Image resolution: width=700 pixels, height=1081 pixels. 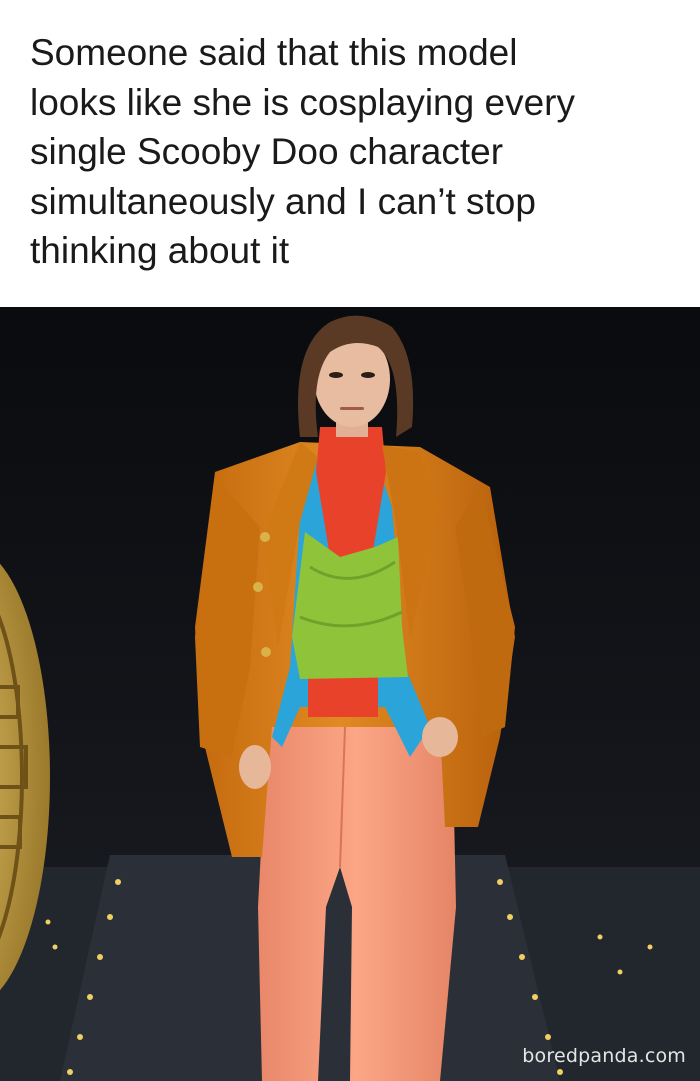 What do you see at coordinates (604, 1056) in the screenshot?
I see `boredpanda-watermark: boredpanda.com` at bounding box center [604, 1056].